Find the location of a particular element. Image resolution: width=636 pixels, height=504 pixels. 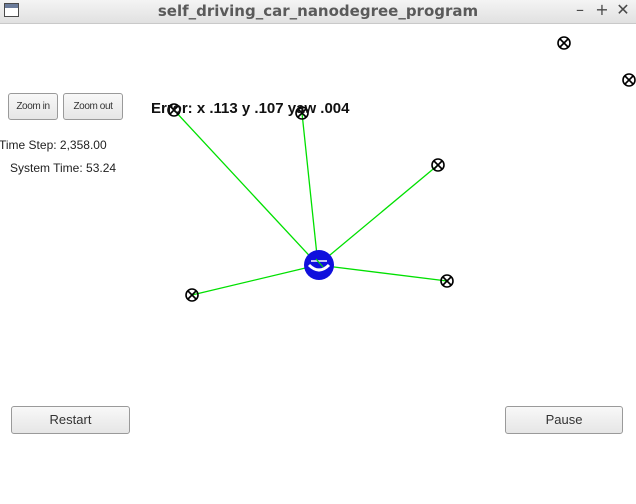

vehicle-icon is located at coordinates (319, 265).